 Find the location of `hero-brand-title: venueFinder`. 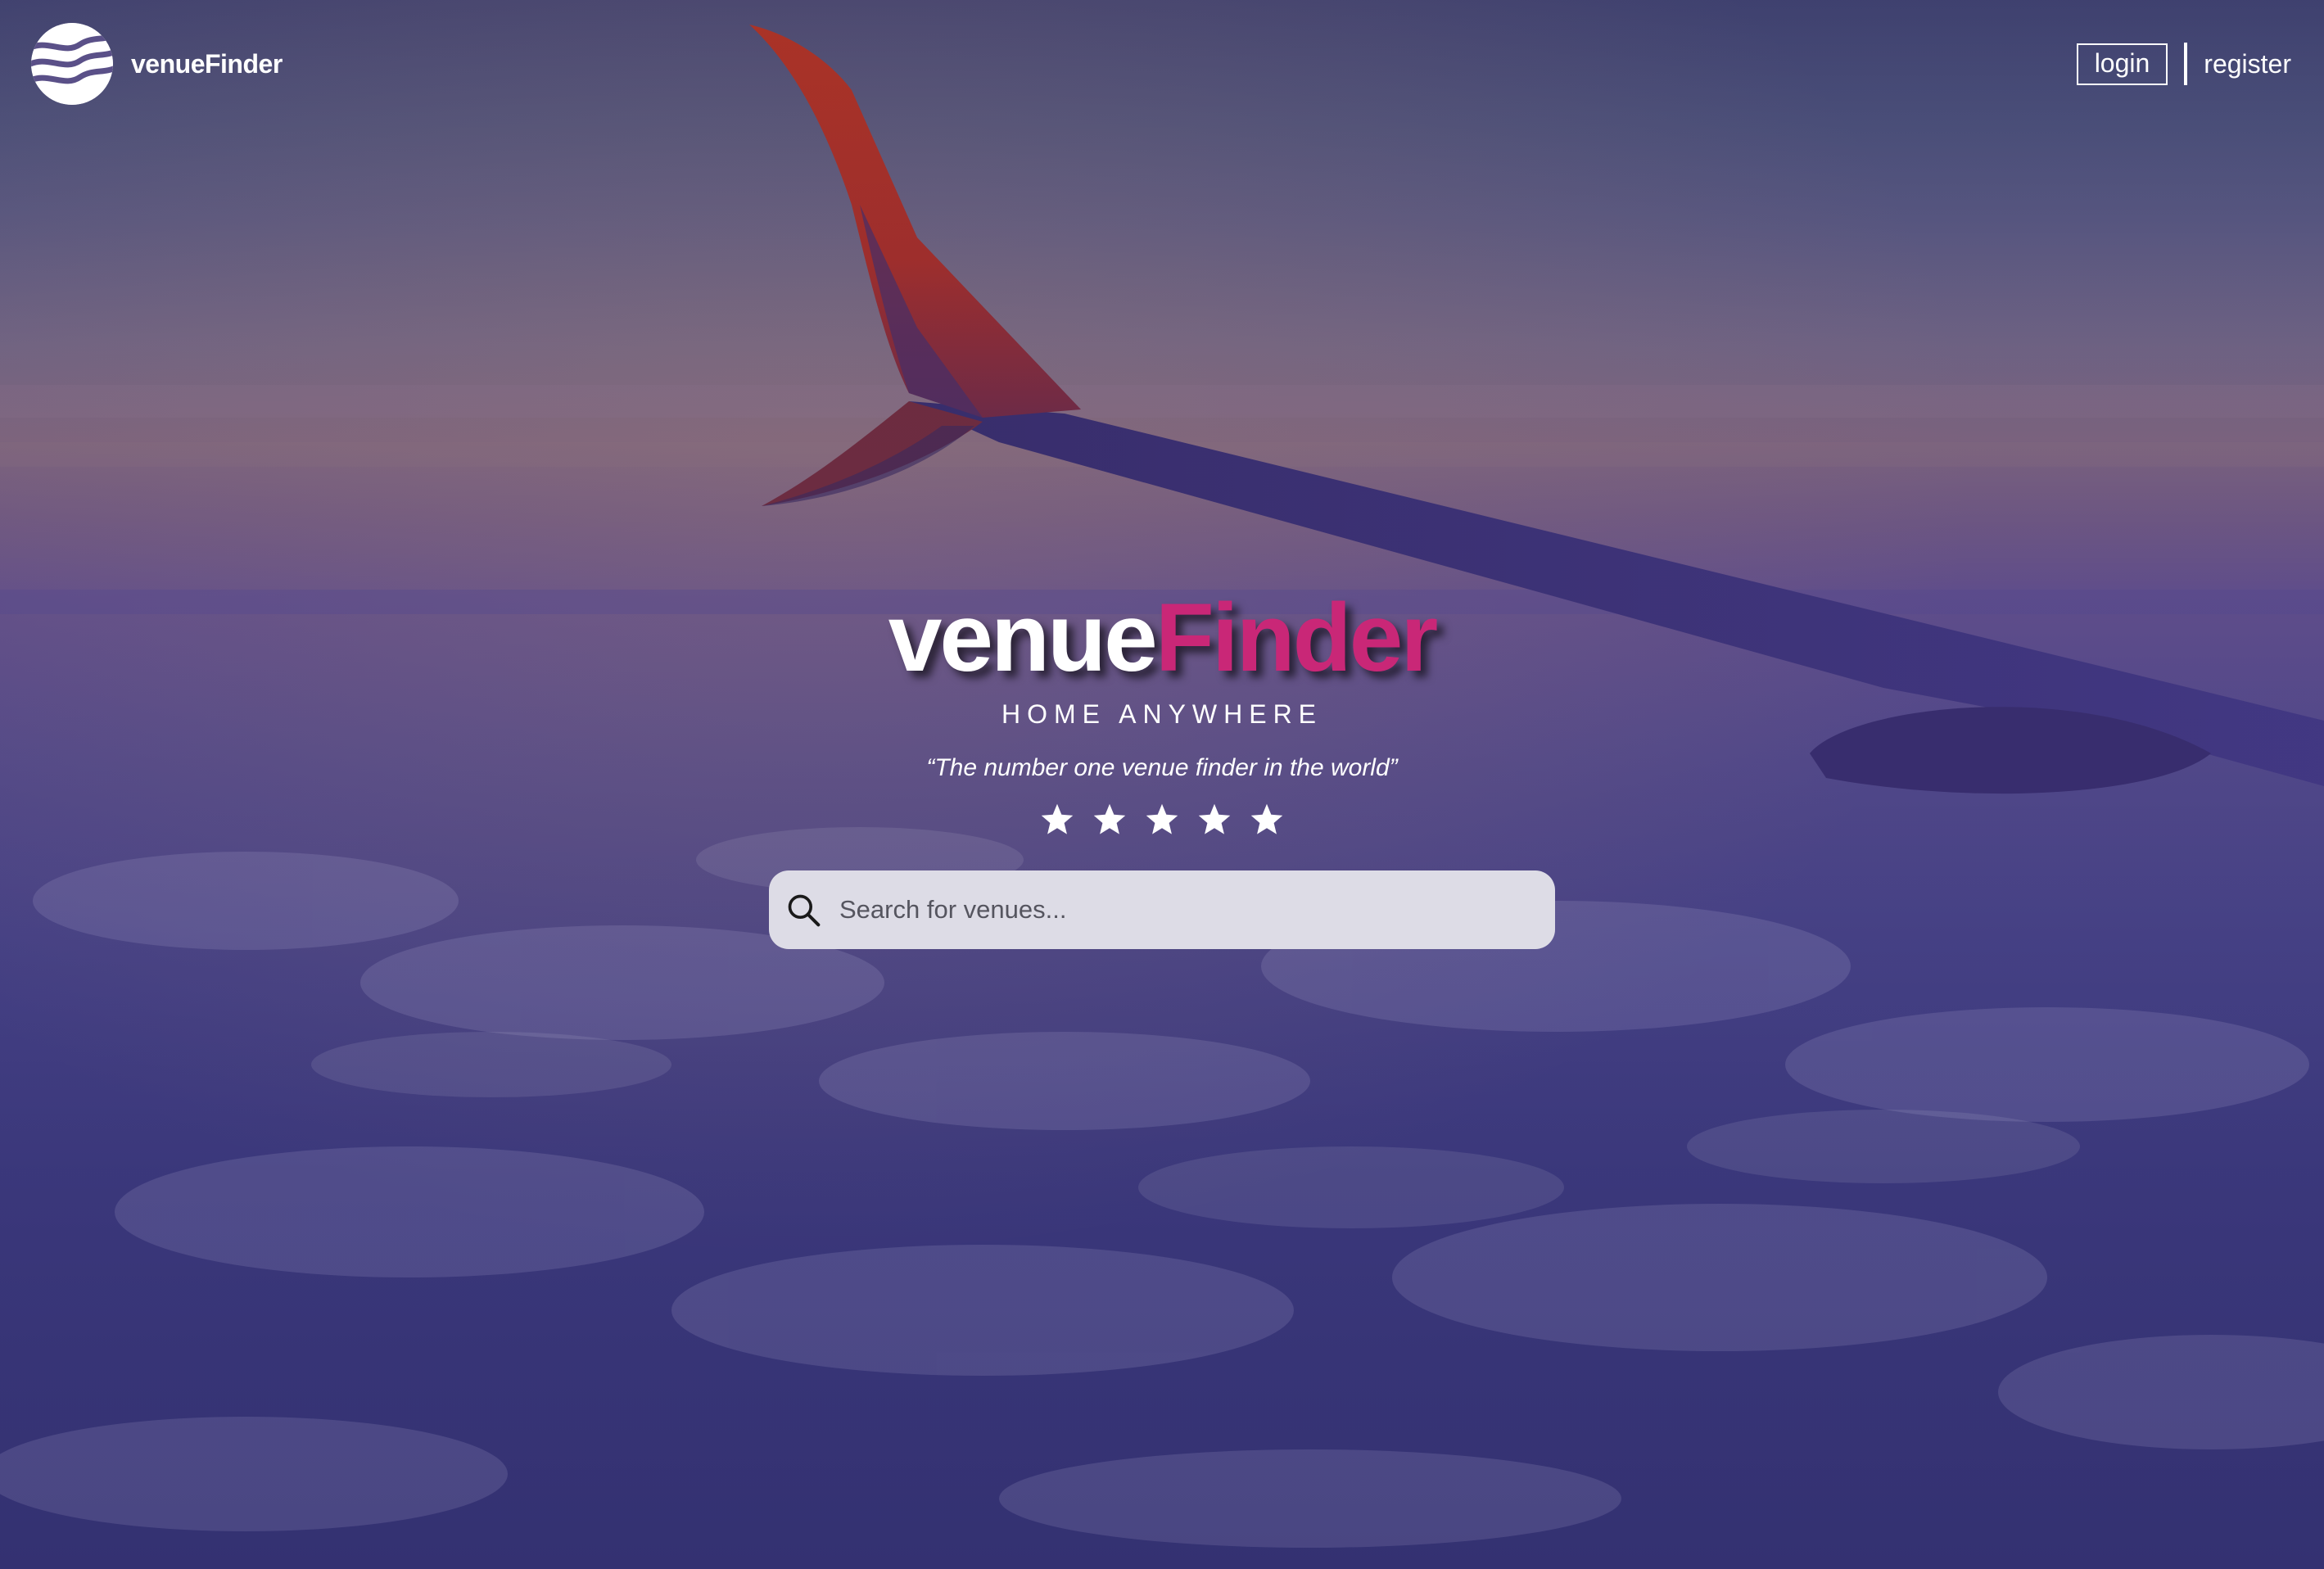

hero-brand-title: venueFinder is located at coordinates (1163, 638).